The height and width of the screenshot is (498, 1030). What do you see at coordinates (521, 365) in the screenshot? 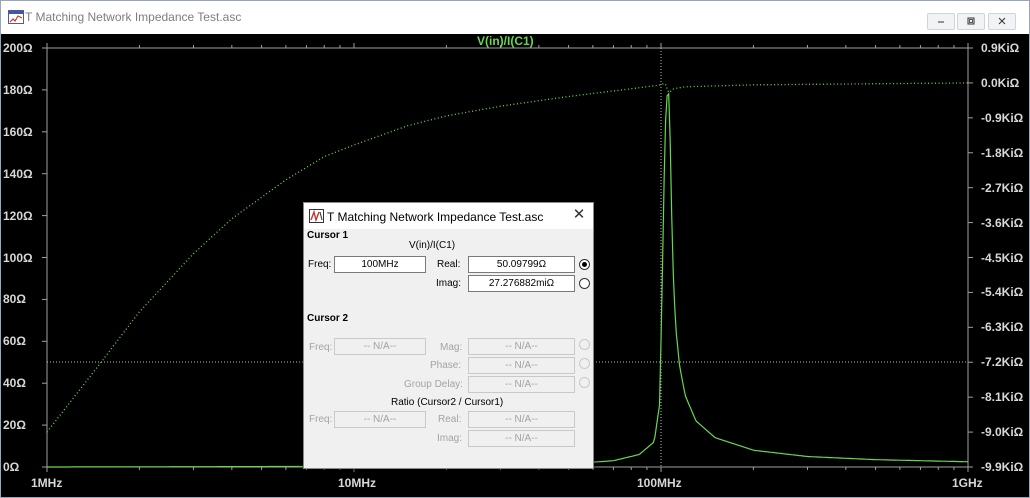
I see `cursor2-phase-field: -- N/A--` at bounding box center [521, 365].